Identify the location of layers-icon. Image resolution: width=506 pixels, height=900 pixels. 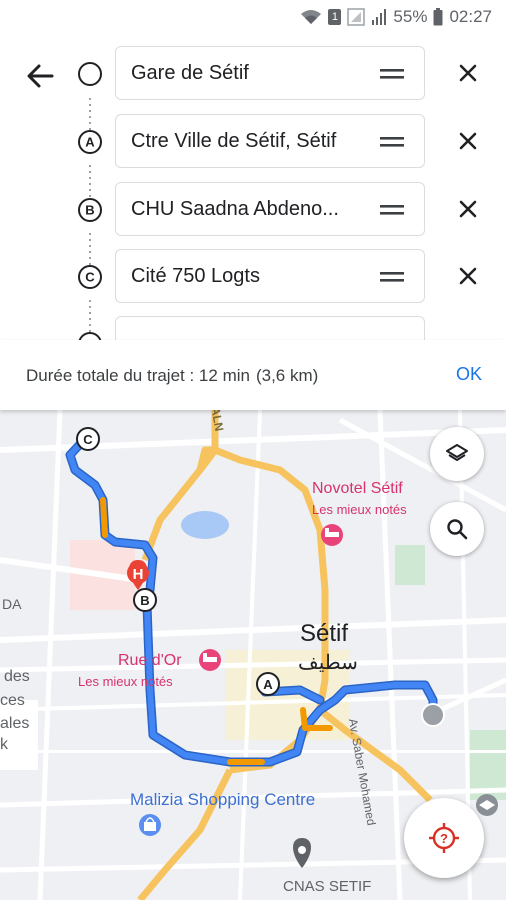
(457, 452).